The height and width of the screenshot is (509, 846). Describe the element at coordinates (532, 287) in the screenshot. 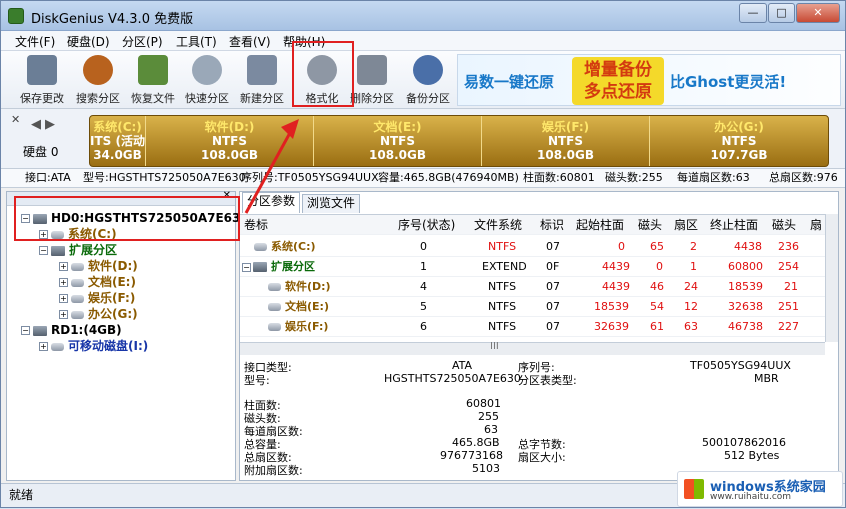

I see `table-row: 软件(D:) 4 NTFS 07 4439 46 24 18539 21` at that location.